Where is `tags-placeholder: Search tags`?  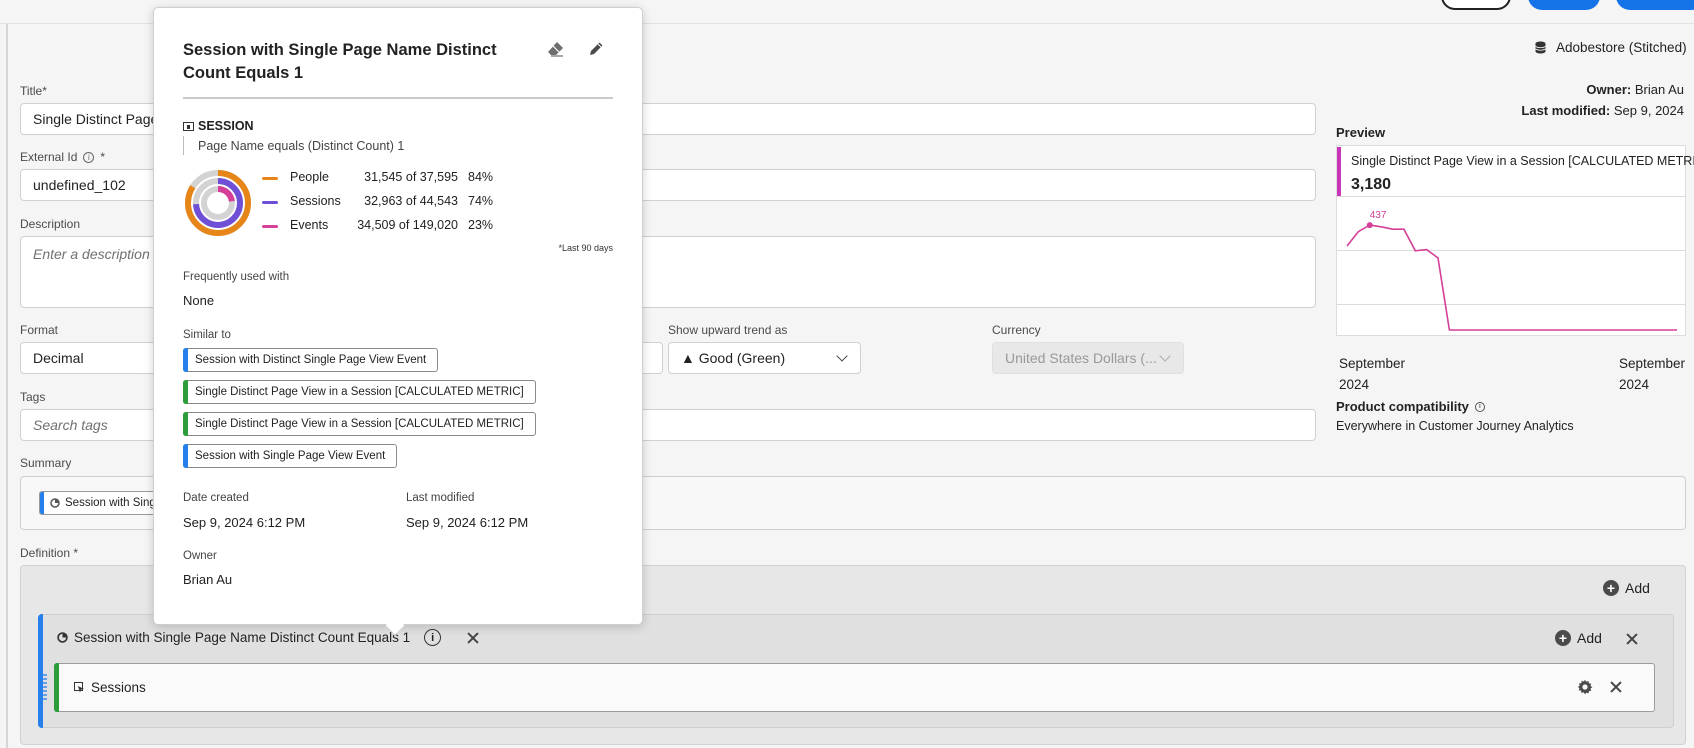 tags-placeholder: Search tags is located at coordinates (70, 425).